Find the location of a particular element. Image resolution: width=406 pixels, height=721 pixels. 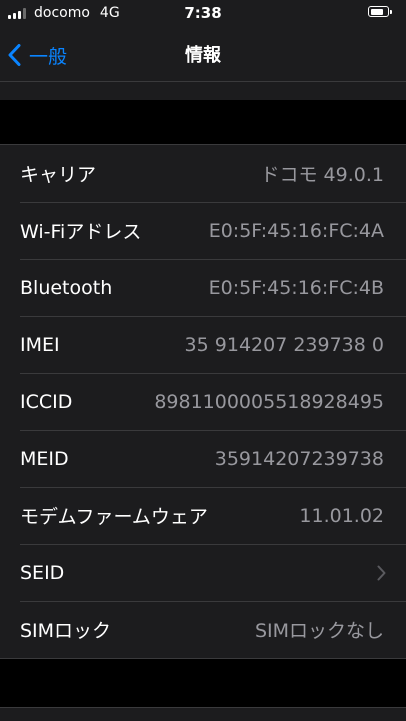

row-label: MEID is located at coordinates (44, 458).